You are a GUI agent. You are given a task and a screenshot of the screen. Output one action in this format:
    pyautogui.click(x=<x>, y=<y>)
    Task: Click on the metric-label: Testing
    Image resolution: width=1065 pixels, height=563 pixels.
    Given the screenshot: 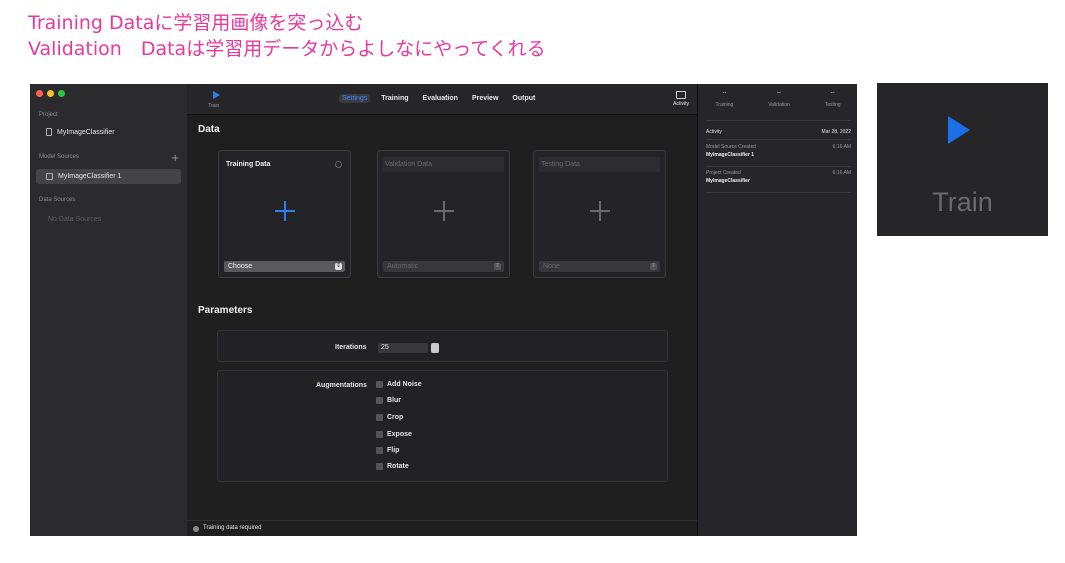 What is the action you would take?
    pyautogui.click(x=832, y=105)
    